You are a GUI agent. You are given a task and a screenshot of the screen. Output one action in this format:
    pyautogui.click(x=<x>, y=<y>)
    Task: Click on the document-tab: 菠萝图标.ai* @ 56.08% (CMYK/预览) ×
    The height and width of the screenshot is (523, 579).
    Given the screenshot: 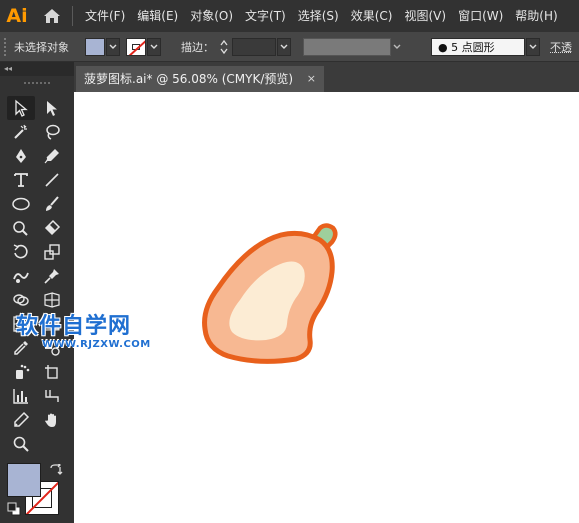 What is the action you would take?
    pyautogui.click(x=200, y=79)
    